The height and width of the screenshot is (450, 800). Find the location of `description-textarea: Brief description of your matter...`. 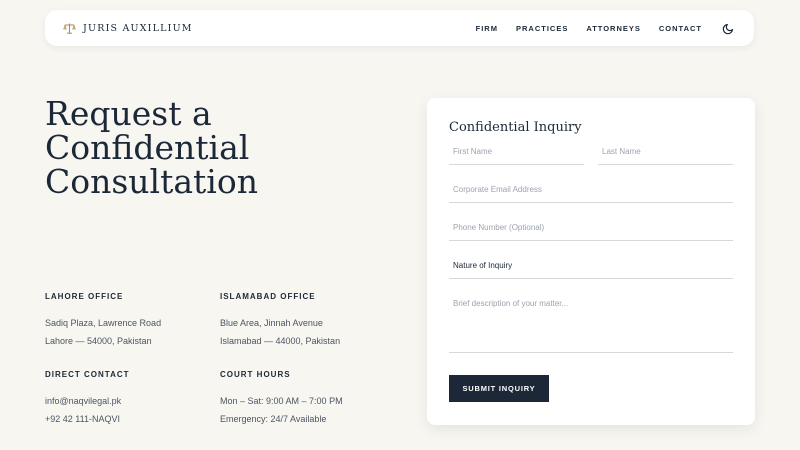

description-textarea: Brief description of your matter... is located at coordinates (591, 326).